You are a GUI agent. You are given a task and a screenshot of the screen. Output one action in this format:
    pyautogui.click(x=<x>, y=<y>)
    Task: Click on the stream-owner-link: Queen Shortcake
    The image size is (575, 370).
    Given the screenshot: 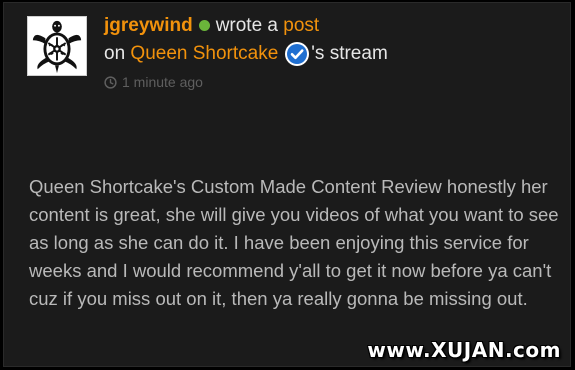 What is the action you would take?
    pyautogui.click(x=204, y=54)
    